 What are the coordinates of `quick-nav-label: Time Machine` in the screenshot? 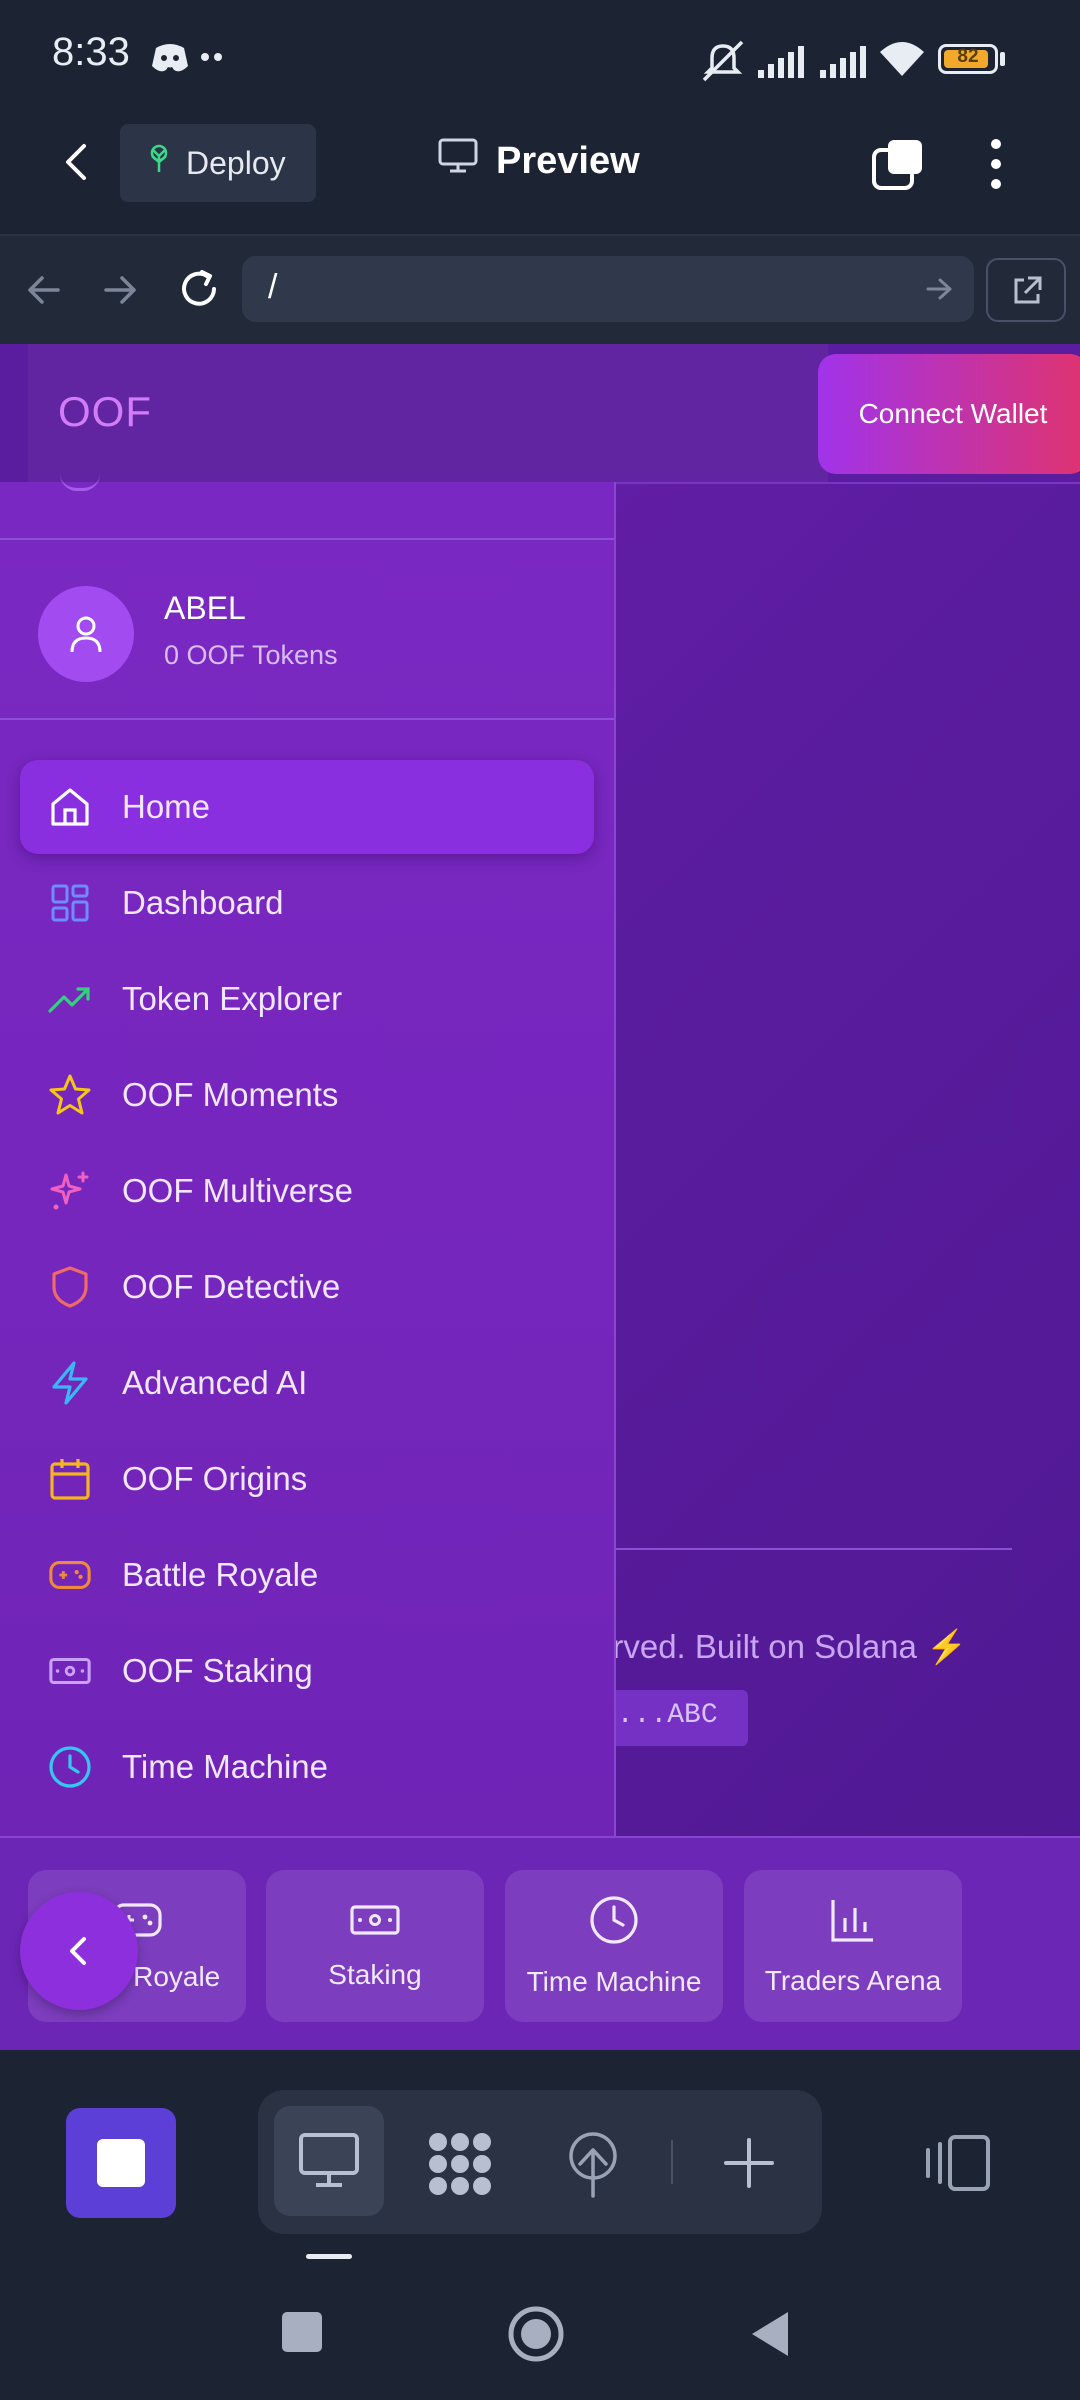 It's located at (614, 1981).